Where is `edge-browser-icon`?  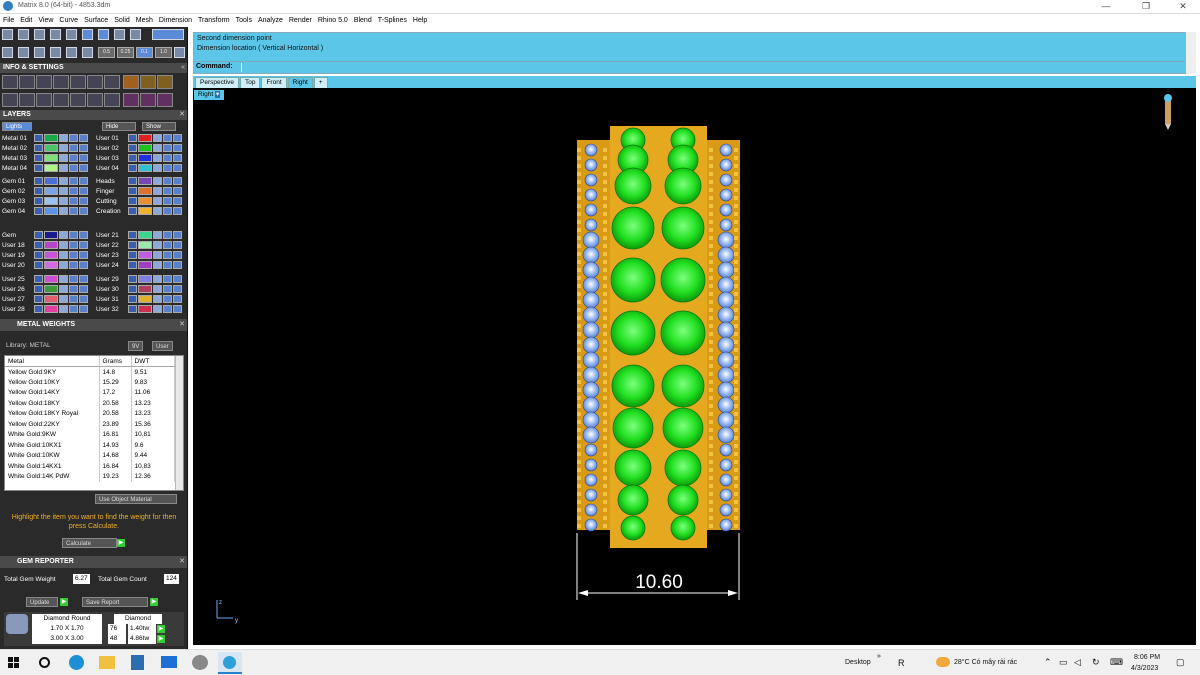 edge-browser-icon is located at coordinates (76, 662).